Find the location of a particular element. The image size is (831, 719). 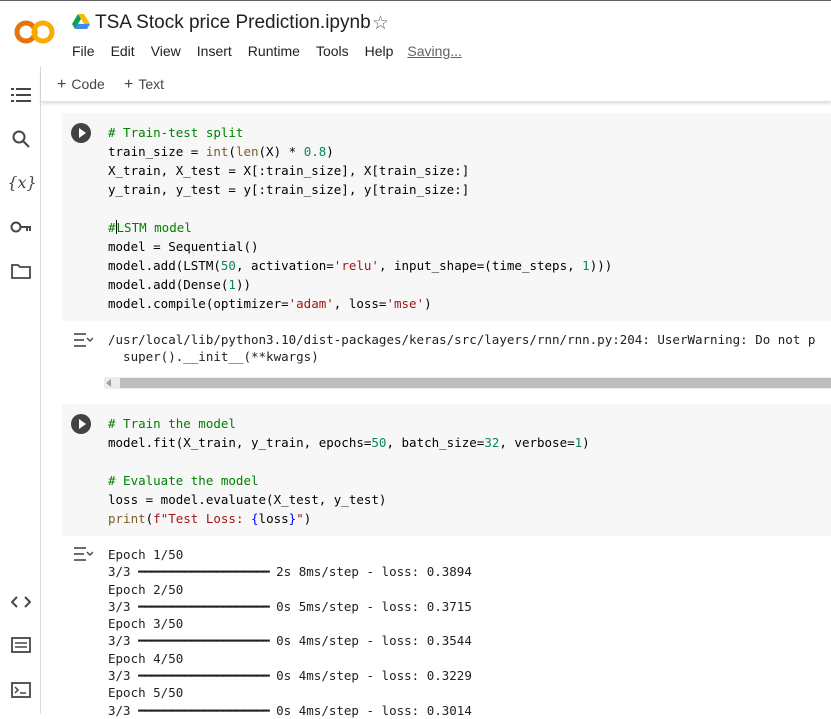

toc-icon is located at coordinates (21, 95).